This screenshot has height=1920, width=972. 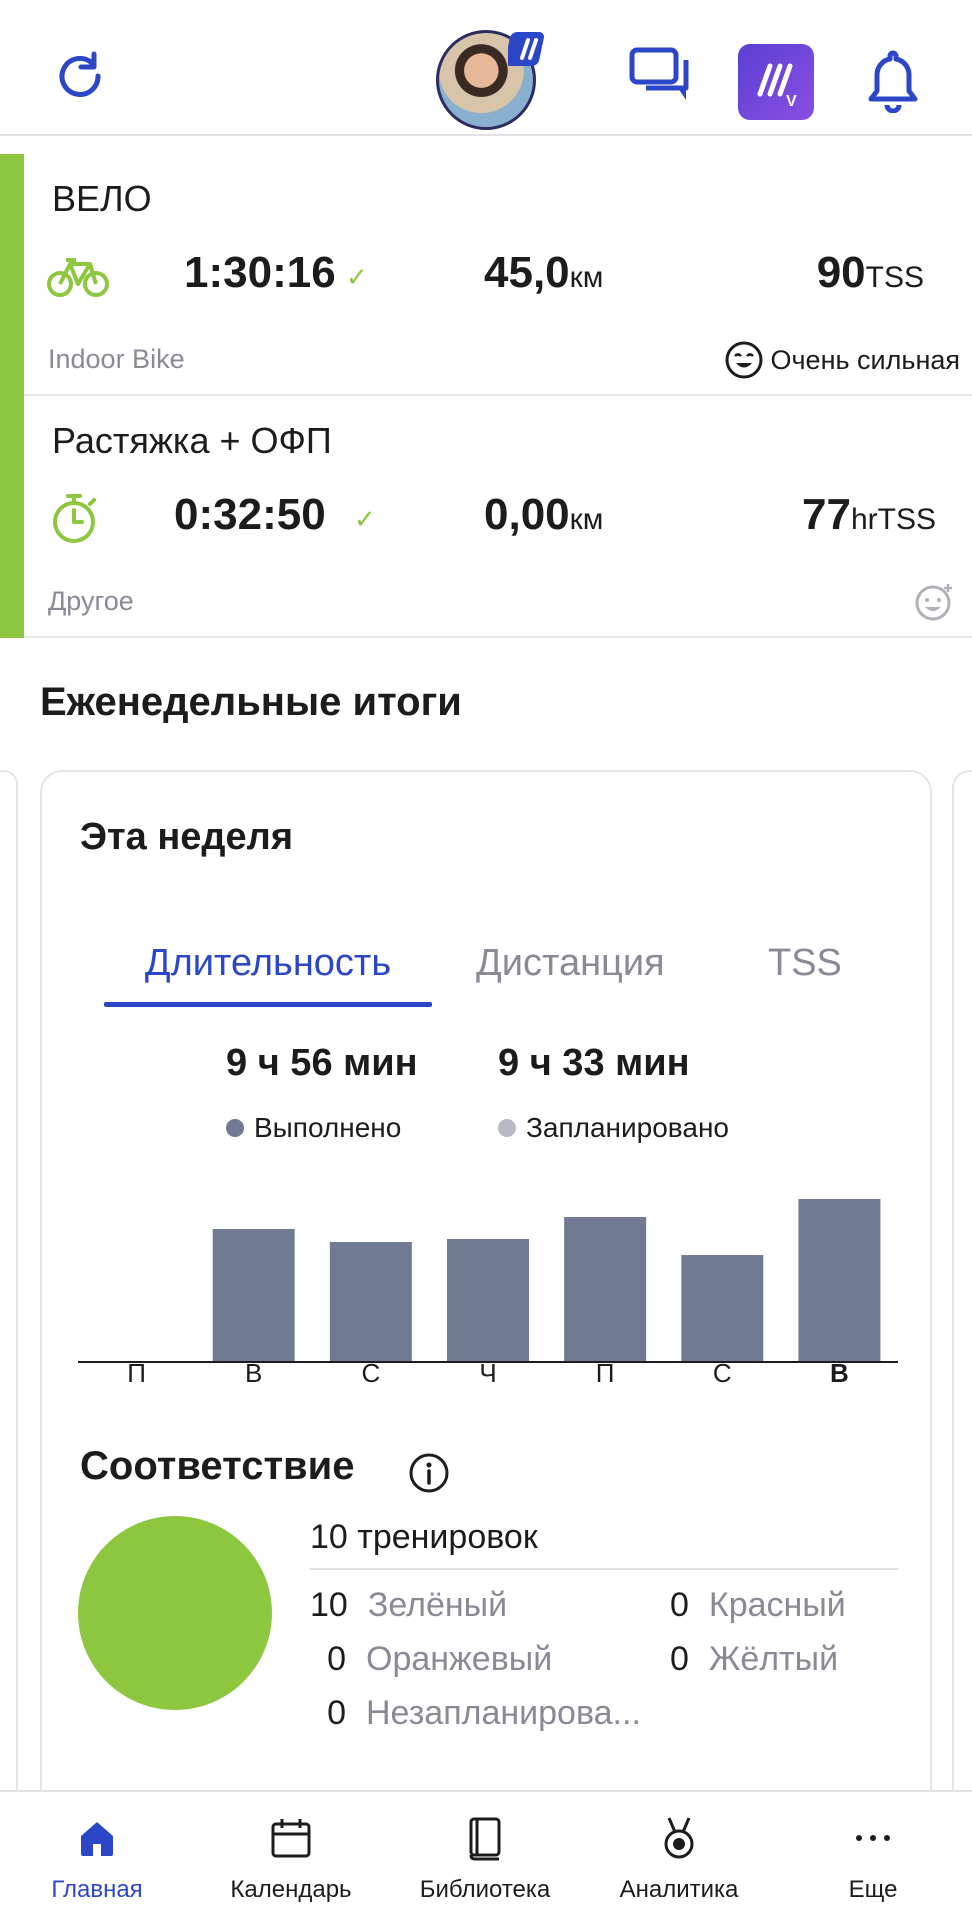 I want to click on compliance-orange: 0 Оранжевый, so click(x=431, y=1659).